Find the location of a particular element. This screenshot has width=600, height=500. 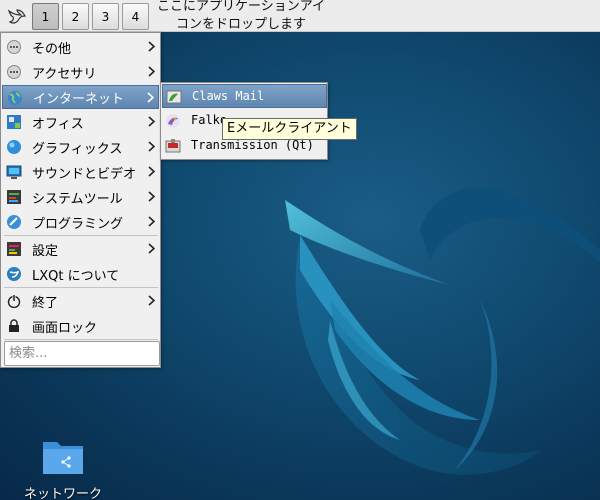

menu-item-label: プログラミング is located at coordinates (78, 224).